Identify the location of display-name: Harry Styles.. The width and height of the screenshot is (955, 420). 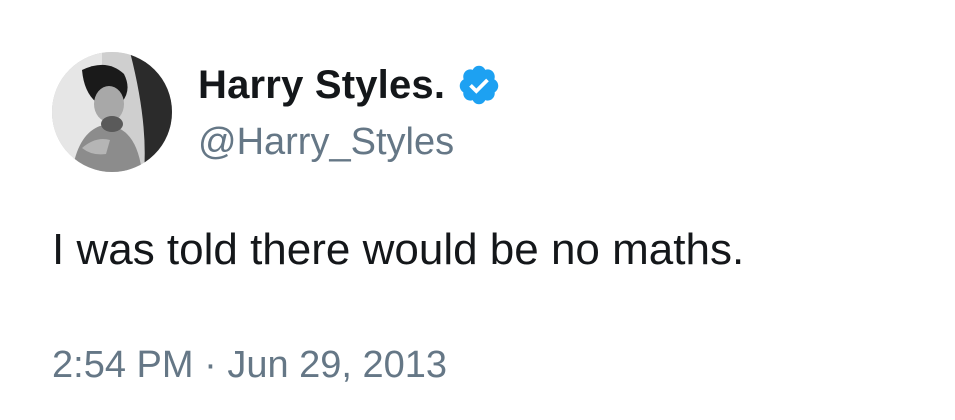
(321, 85).